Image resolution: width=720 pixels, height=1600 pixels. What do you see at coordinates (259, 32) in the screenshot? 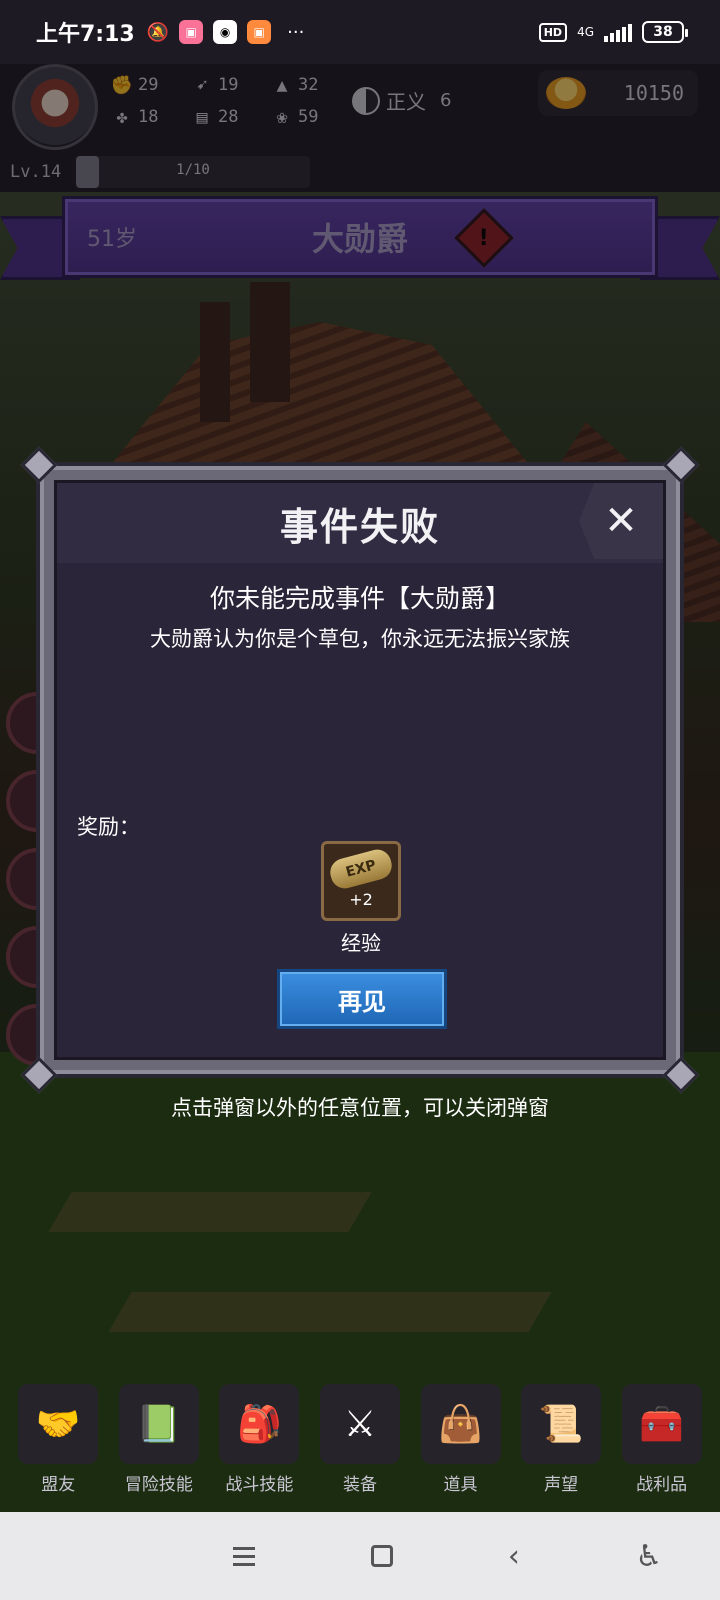
I see `shopping-app-icon: ▣` at bounding box center [259, 32].